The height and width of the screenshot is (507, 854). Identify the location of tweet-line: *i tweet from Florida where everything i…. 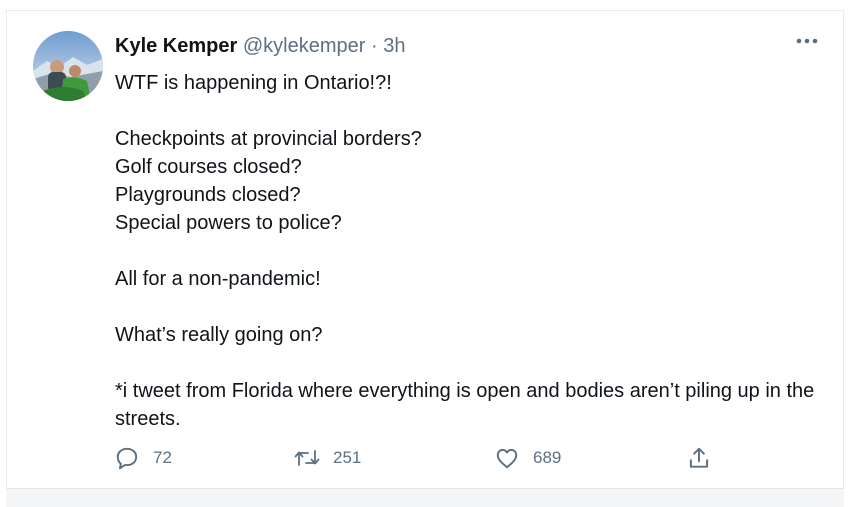
(465, 405).